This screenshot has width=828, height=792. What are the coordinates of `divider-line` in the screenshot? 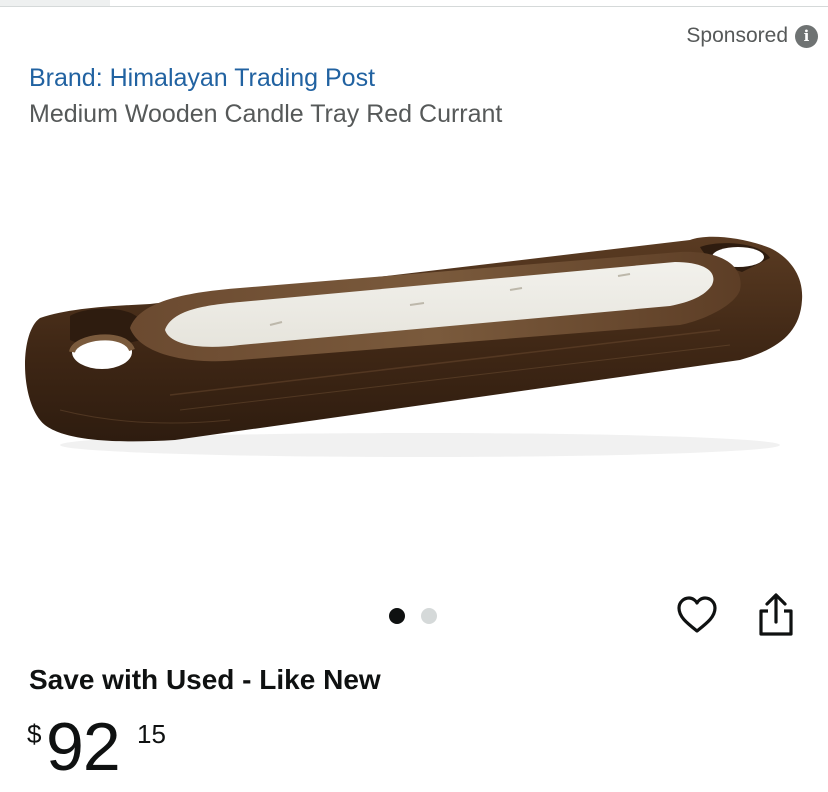 It's located at (414, 6).